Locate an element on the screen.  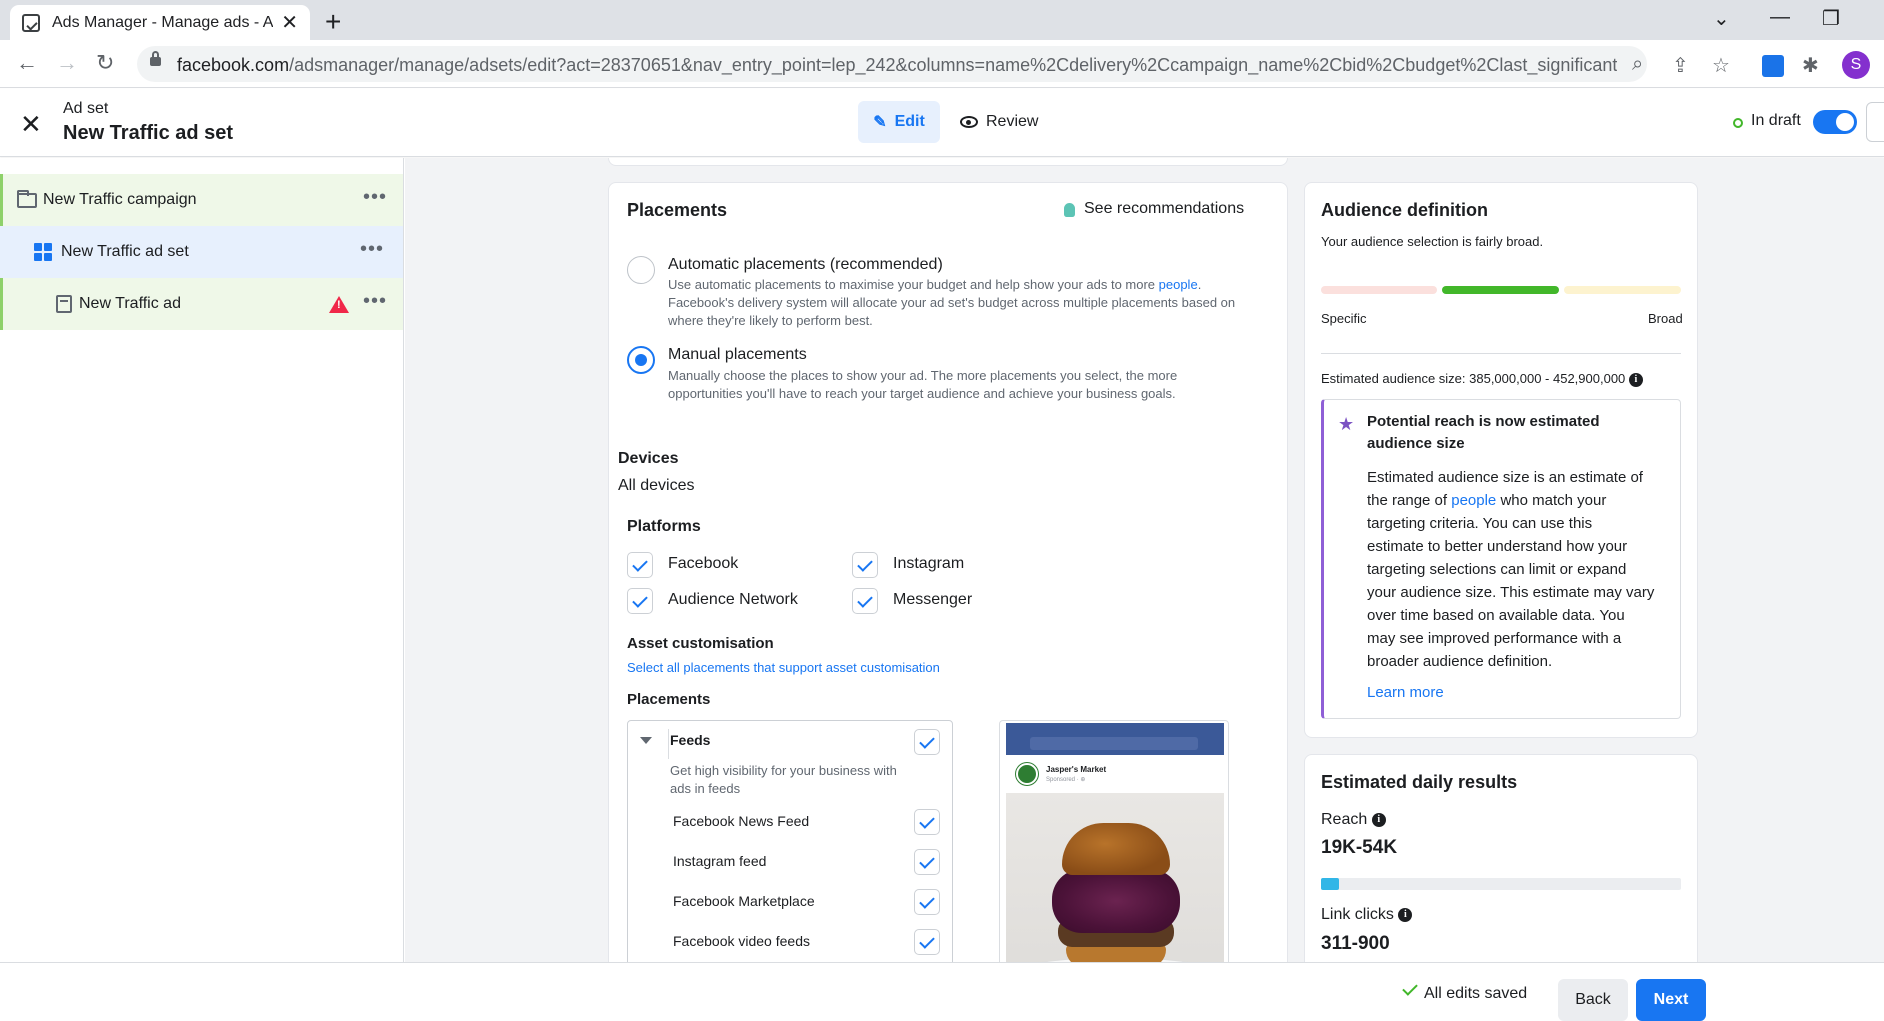
messenger-platform-label: Messenger is located at coordinates (932, 600).